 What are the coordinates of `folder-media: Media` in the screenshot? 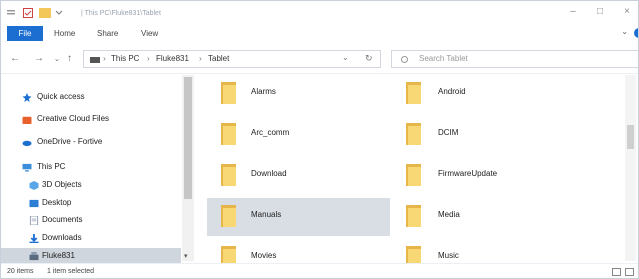 It's located at (482, 217).